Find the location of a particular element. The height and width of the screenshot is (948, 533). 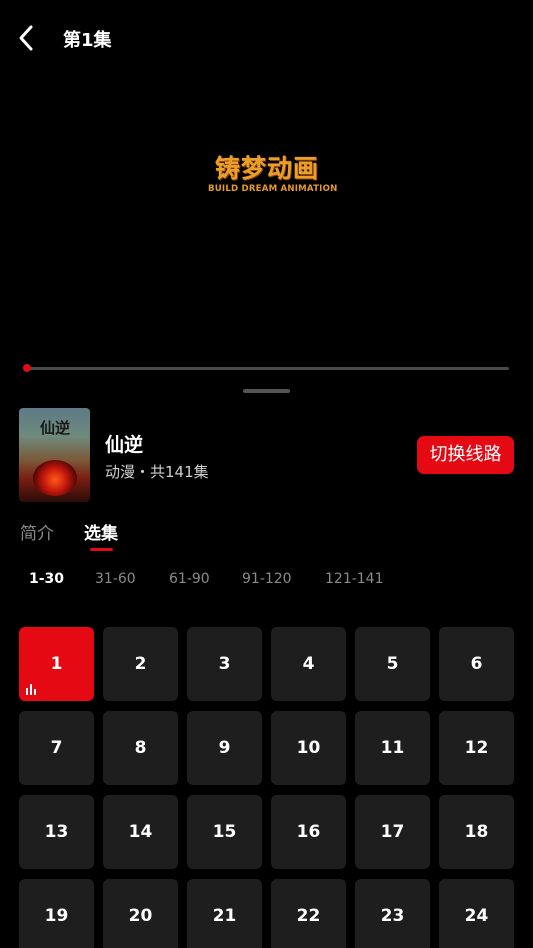

episode-button: 9 is located at coordinates (224, 748).